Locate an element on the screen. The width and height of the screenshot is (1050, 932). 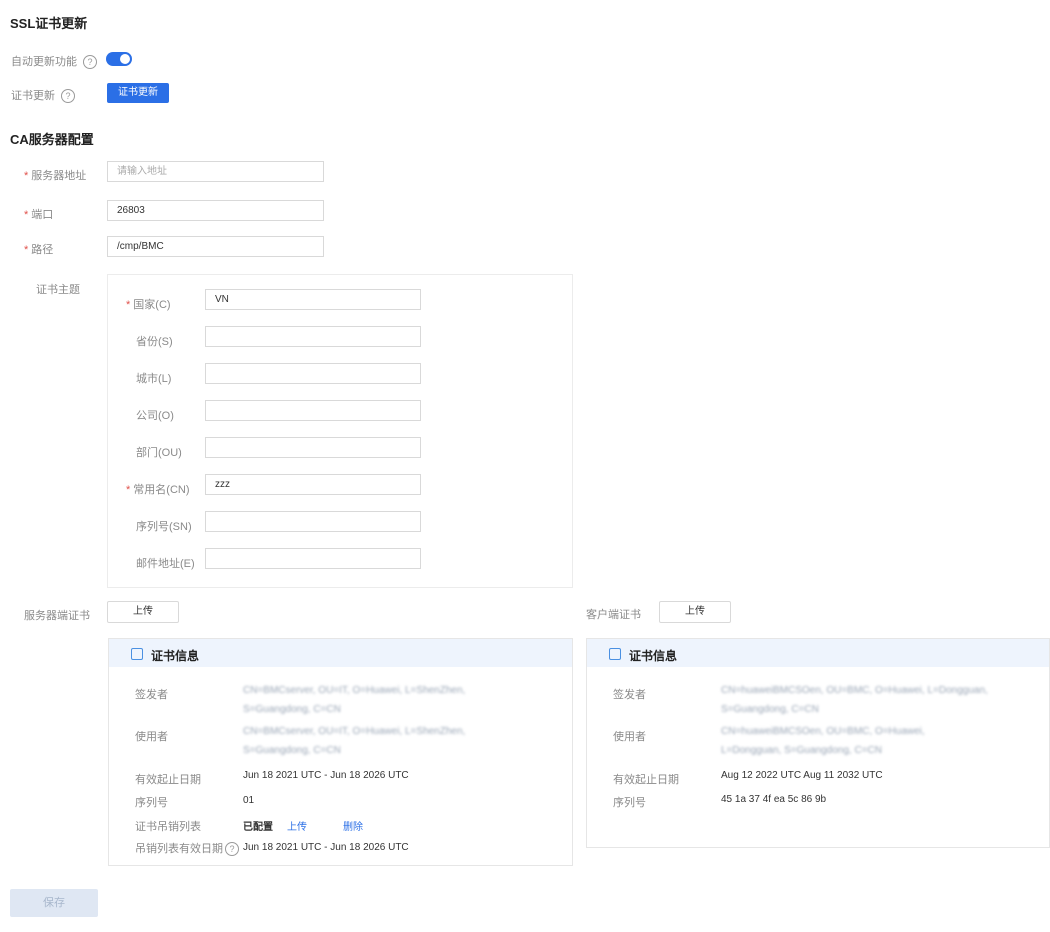
client-cert-upload-button: 上传 is located at coordinates (695, 612).